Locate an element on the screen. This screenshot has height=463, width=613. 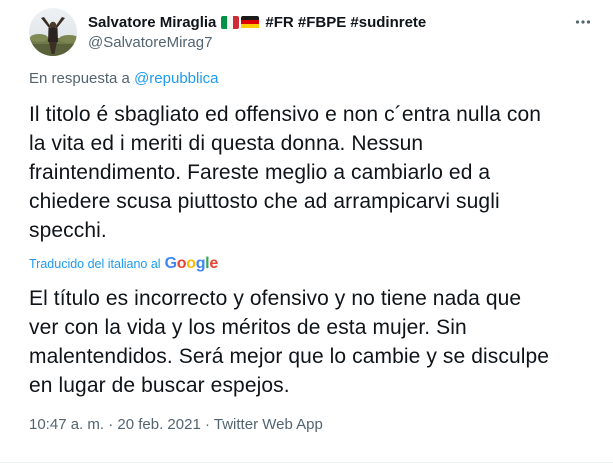
more-dots-icon is located at coordinates (583, 22).